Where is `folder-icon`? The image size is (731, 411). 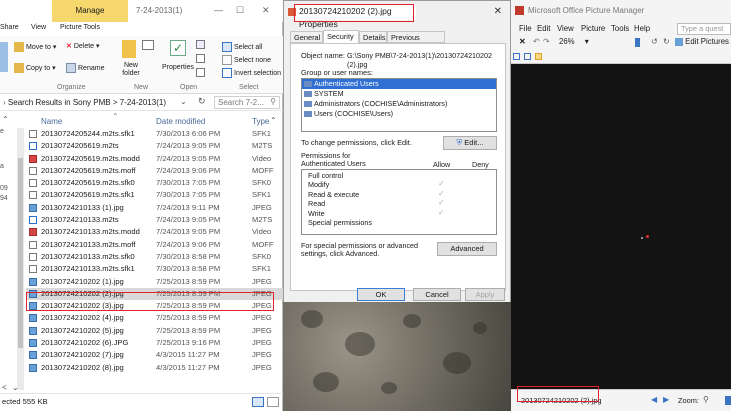
folder-icon is located at coordinates (19, 47).